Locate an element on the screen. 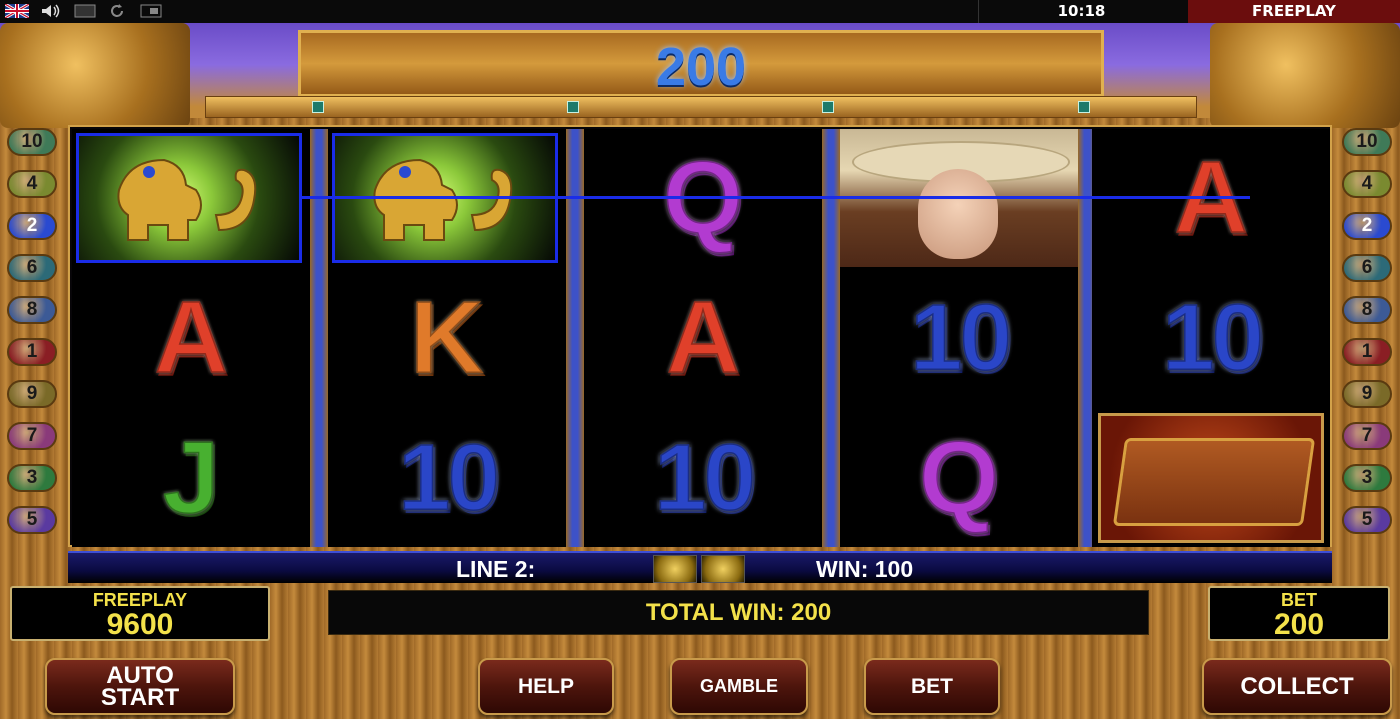 The image size is (1400, 719). face-icon is located at coordinates (958, 214).